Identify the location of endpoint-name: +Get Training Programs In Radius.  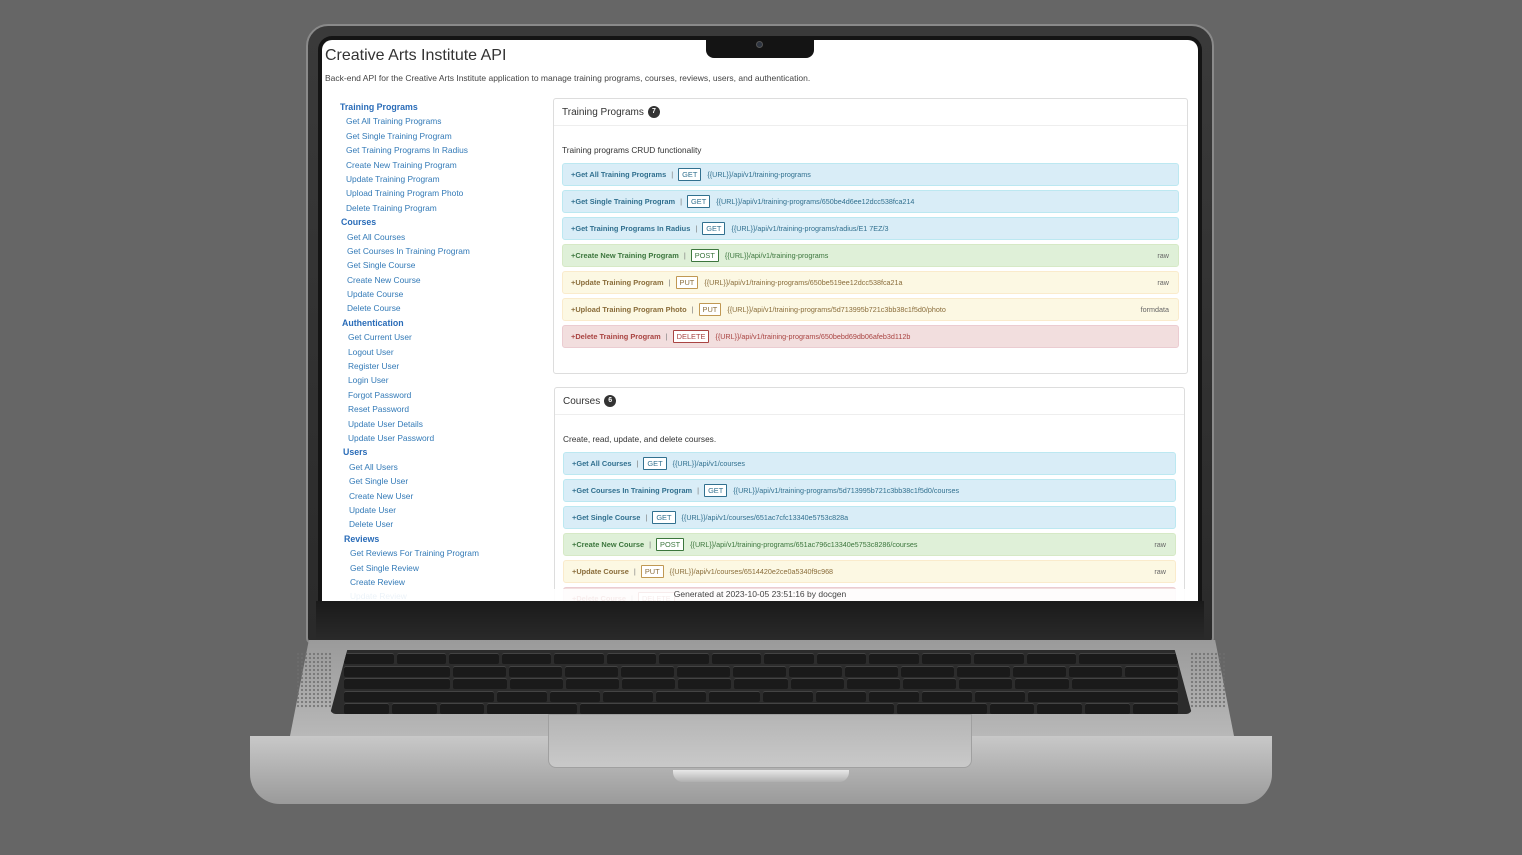
(630, 228).